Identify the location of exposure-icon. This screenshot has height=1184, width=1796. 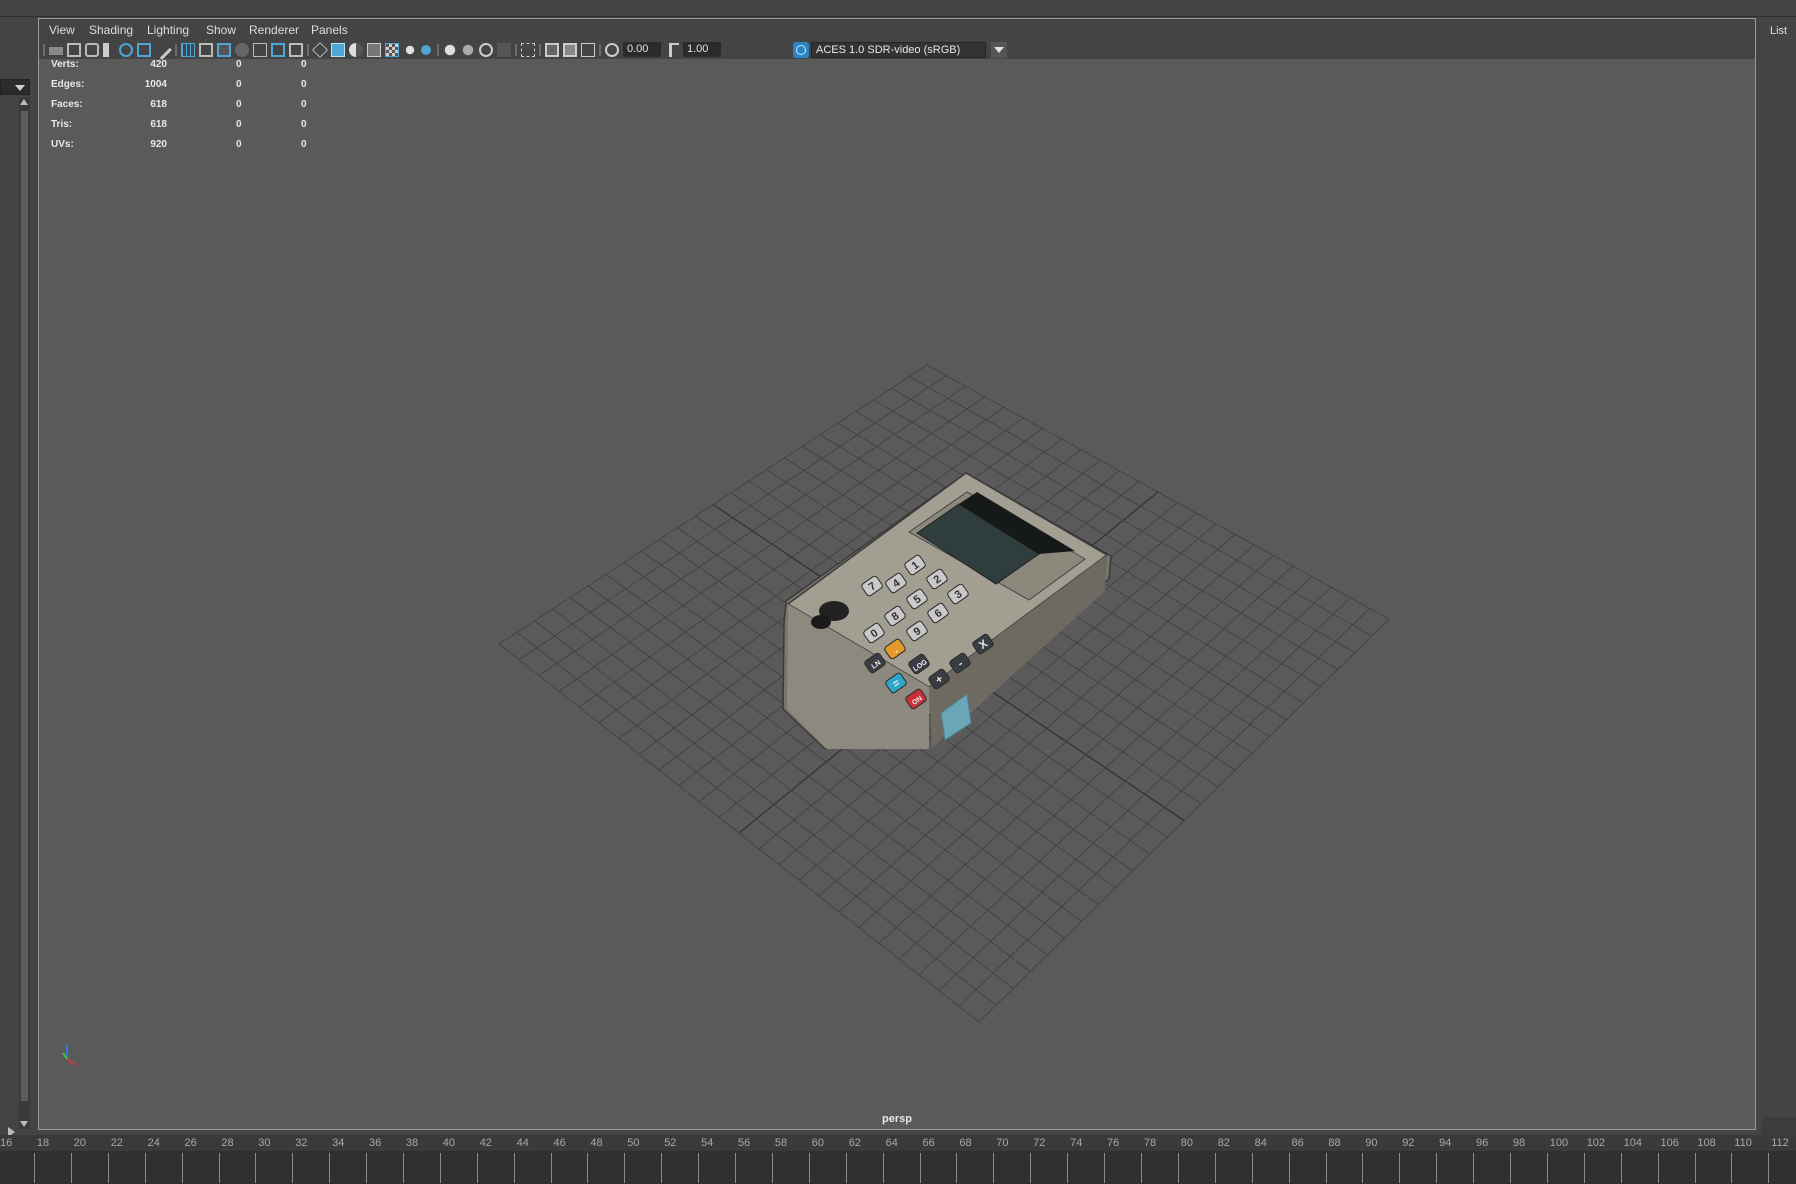
(612, 50).